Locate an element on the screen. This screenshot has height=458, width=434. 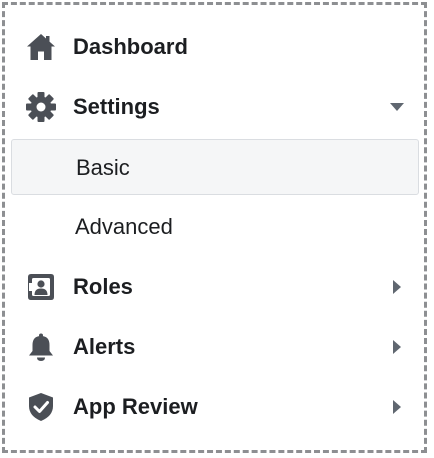
nav-item-label: Roles is located at coordinates (103, 286).